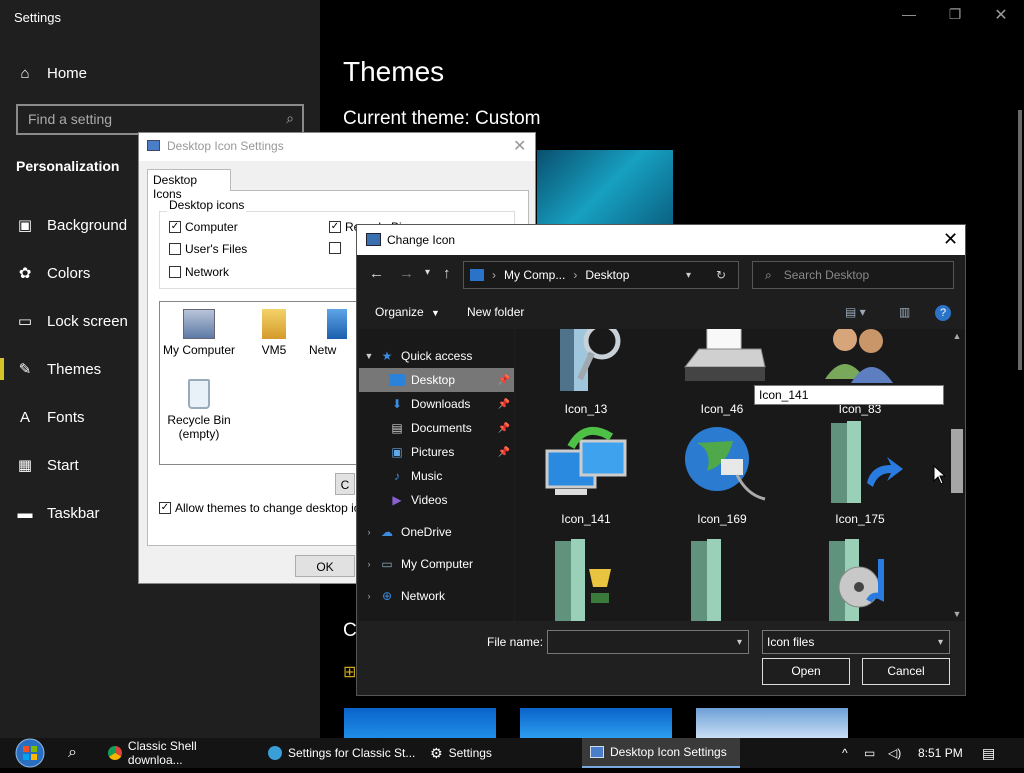  I want to click on search-icon: ⌕, so click(78, 753).